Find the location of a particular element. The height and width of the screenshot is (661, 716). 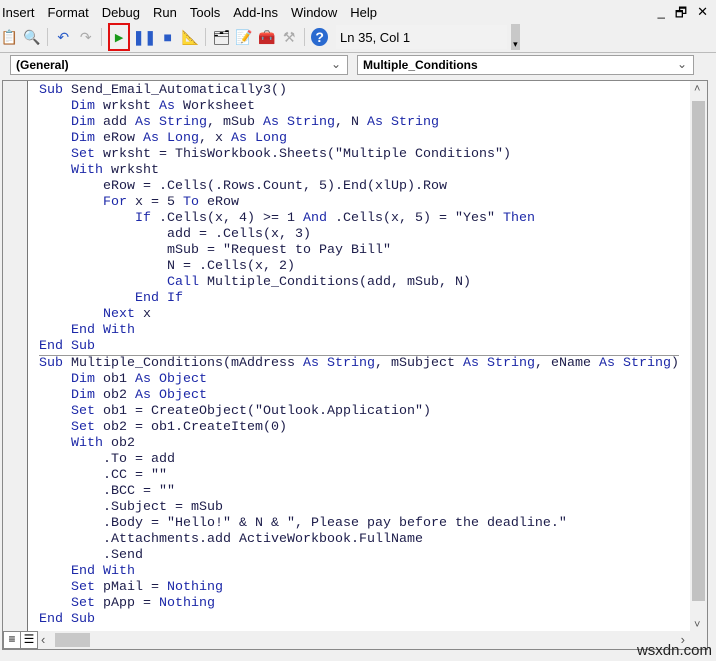

project-explorer-icon: 🗂 is located at coordinates (221, 37).